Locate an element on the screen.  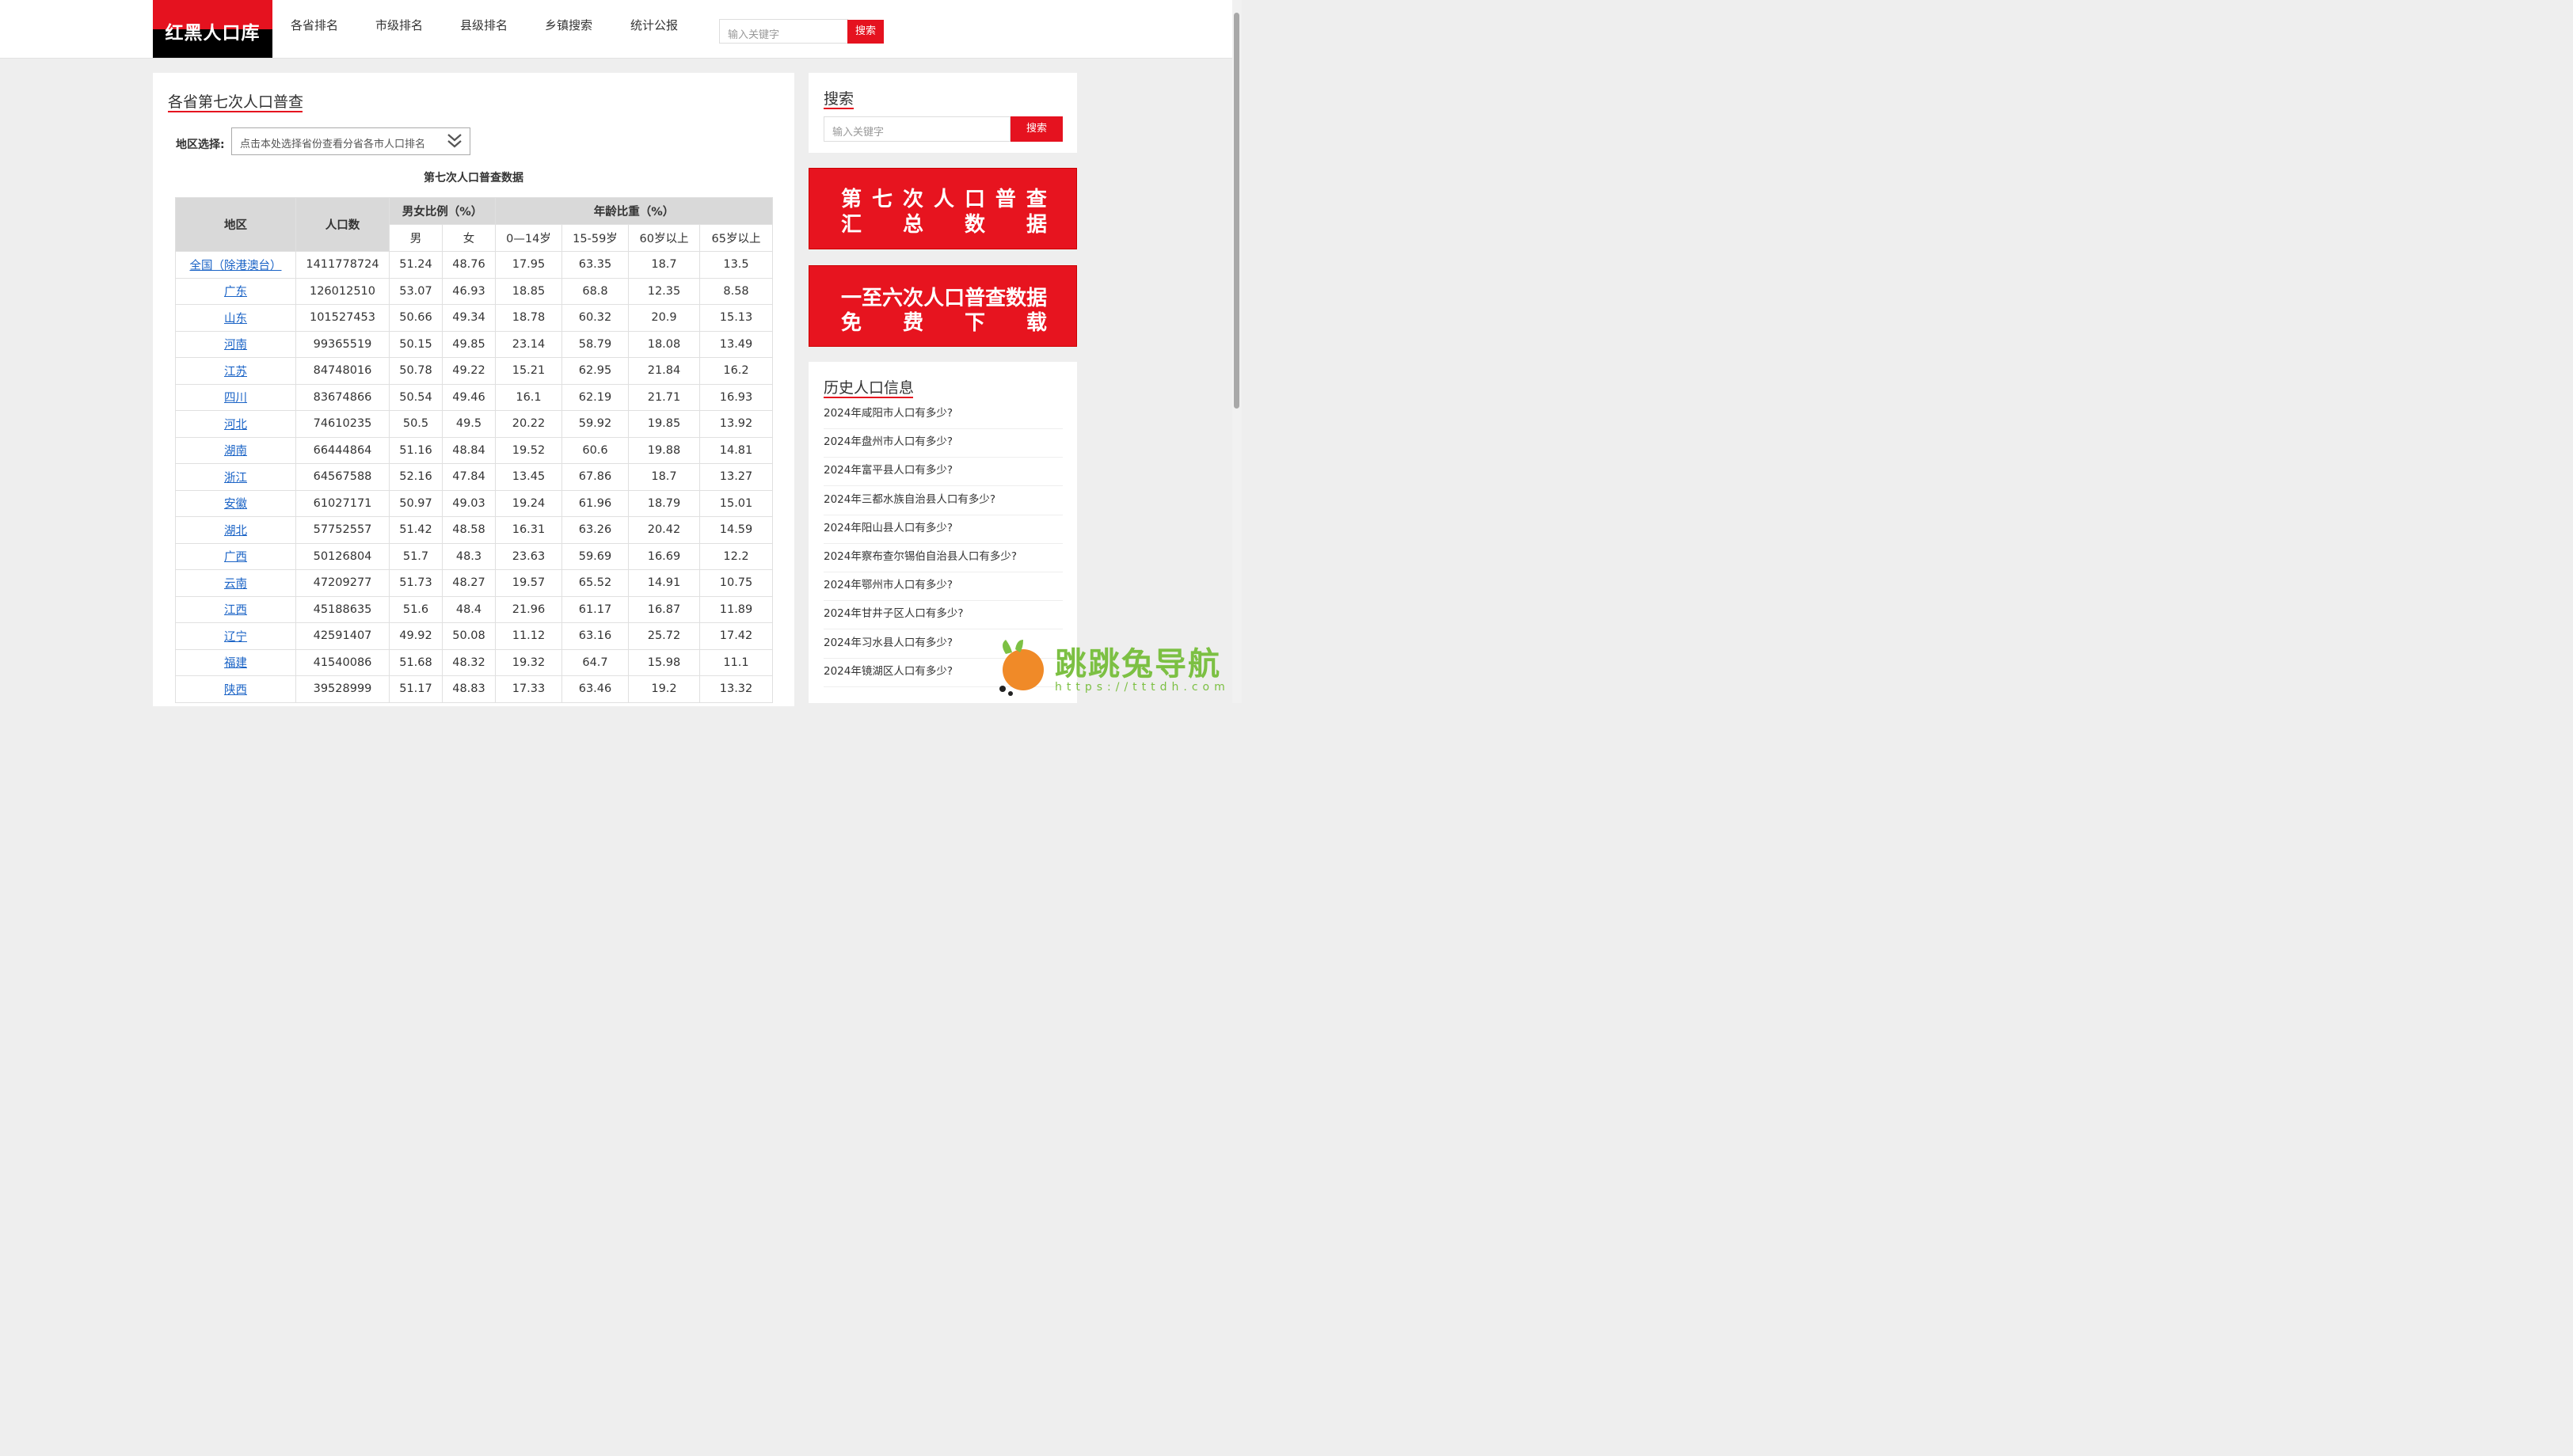
table-row: 辽宁 42591407 49.92 50.08 11.12 63.16 25.72 17.42 is located at coordinates (474, 636).